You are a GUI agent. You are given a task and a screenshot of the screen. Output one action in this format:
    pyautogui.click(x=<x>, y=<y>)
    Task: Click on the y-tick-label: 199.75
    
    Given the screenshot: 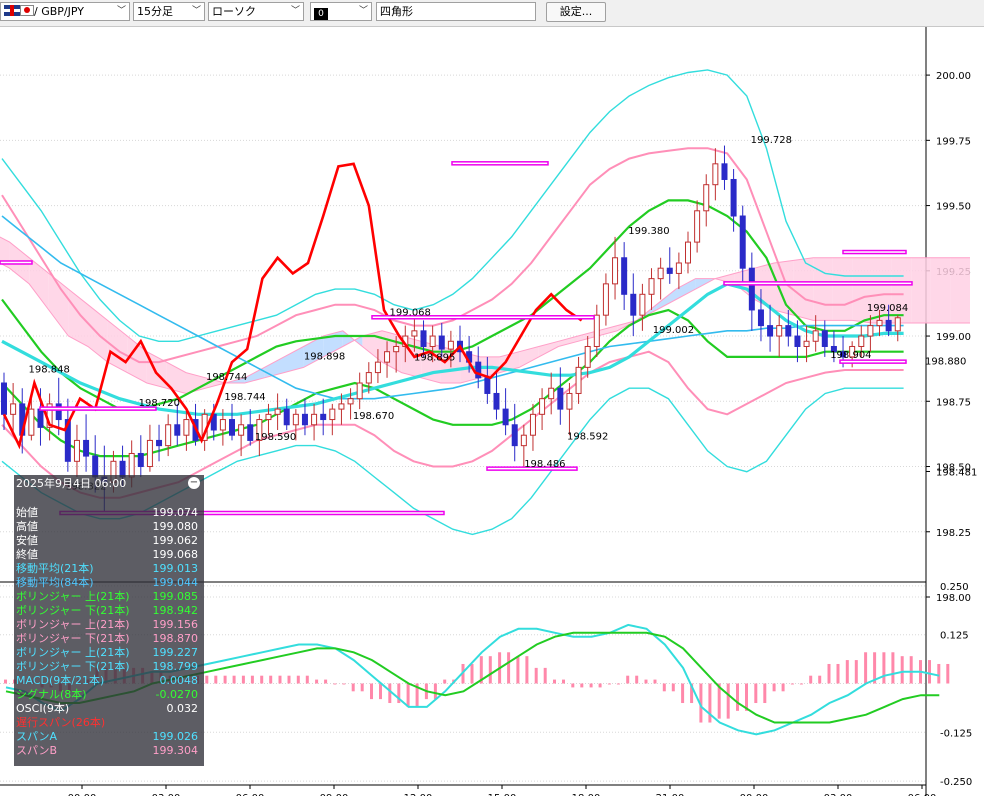 What is the action you would take?
    pyautogui.click(x=953, y=141)
    